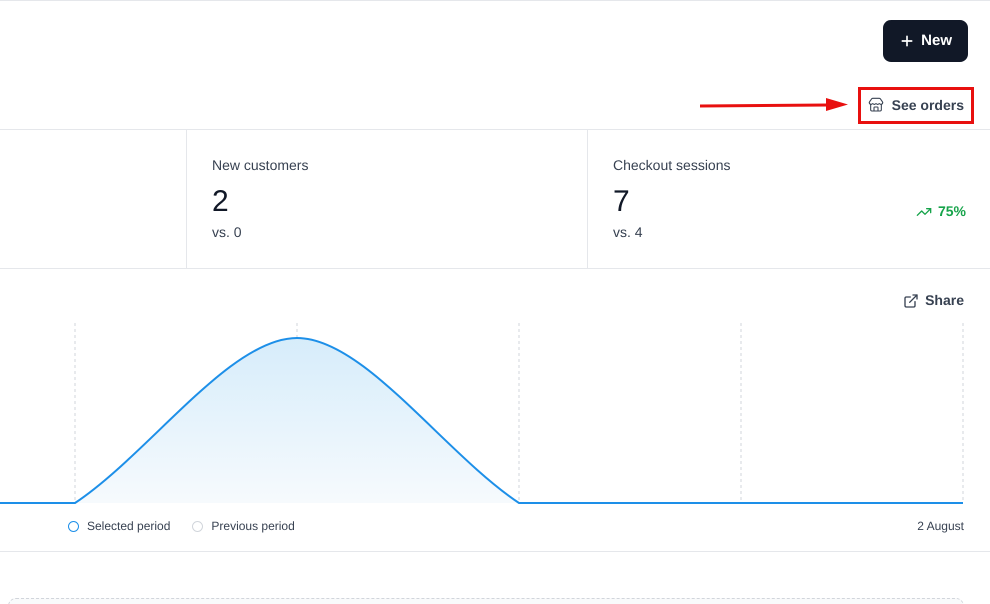 The image size is (990, 604). I want to click on new-button: New, so click(925, 41).